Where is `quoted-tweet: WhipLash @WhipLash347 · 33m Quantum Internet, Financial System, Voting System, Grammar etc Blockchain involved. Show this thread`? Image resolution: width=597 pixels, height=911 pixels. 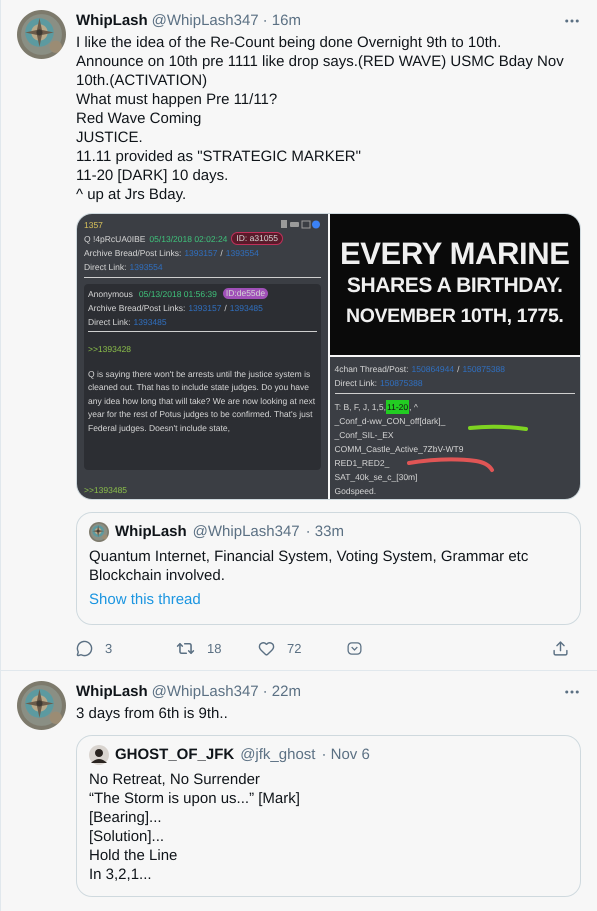 quoted-tweet: WhipLash @WhipLash347 · 33m Quantum Internet, Financial System, Voting System, Grammar etc Blockchain involved. Show this thread is located at coordinates (328, 568).